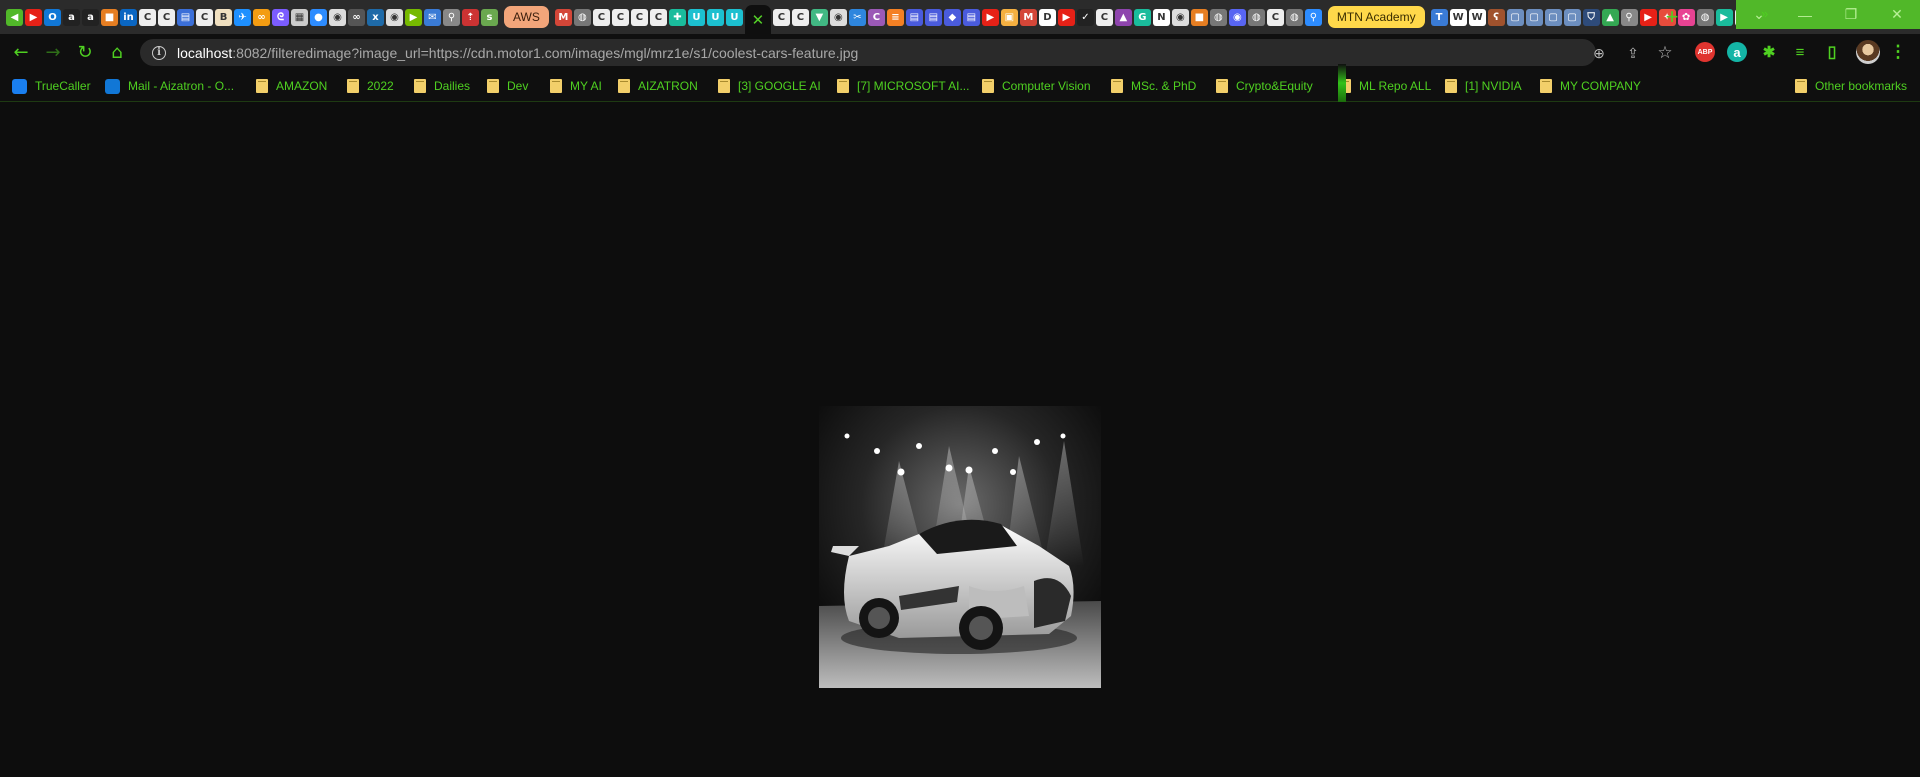  Describe the element at coordinates (242, 17) in the screenshot. I see `tab: ✈` at that location.